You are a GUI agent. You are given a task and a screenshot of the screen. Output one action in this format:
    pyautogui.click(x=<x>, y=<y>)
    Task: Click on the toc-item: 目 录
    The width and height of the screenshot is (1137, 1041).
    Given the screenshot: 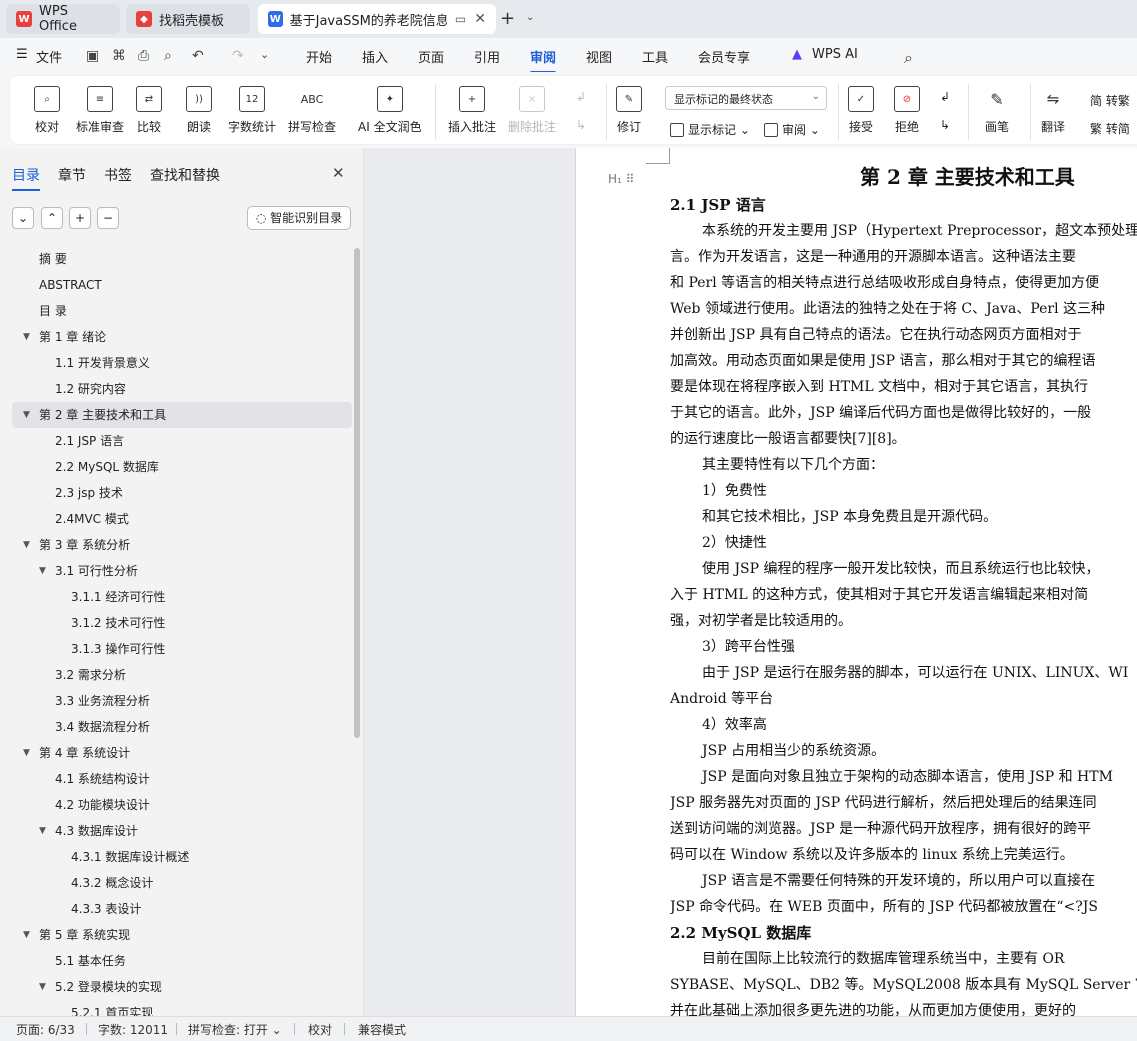 What is the action you would take?
    pyautogui.click(x=182, y=311)
    